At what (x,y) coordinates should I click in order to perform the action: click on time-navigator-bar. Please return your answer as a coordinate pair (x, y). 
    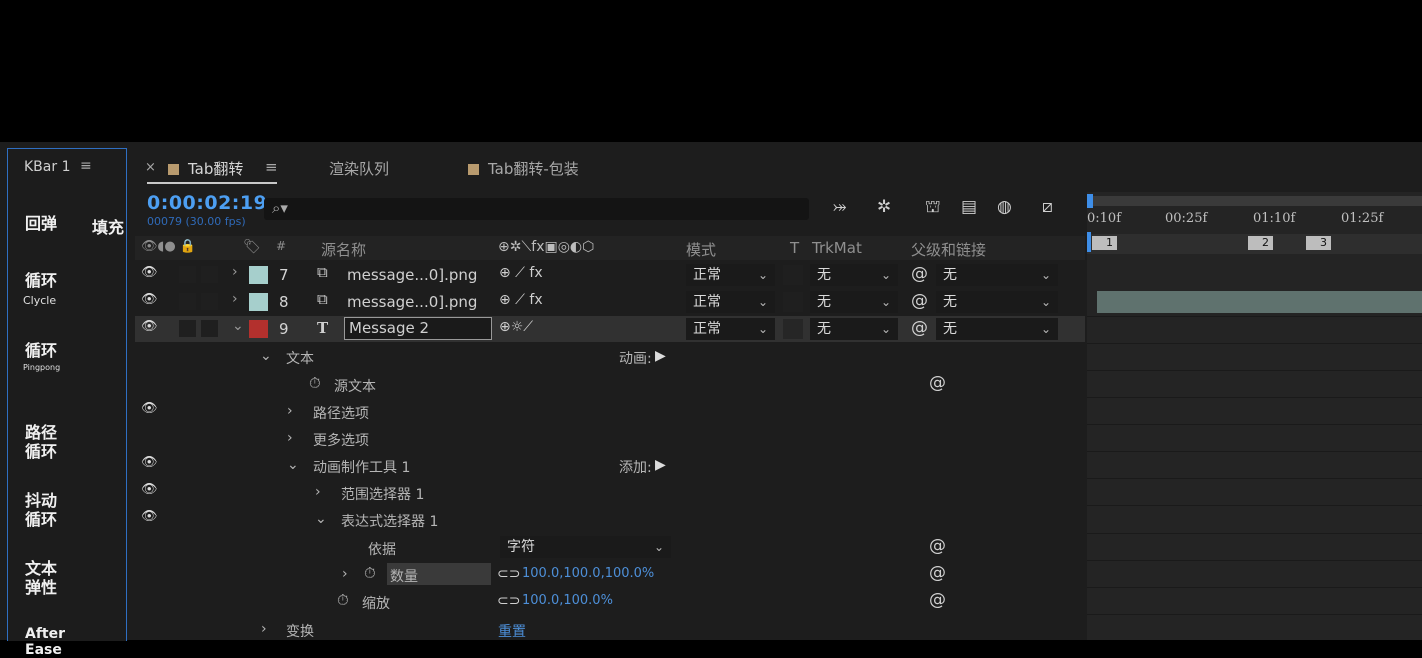
    Looking at the image, I should click on (1254, 201).